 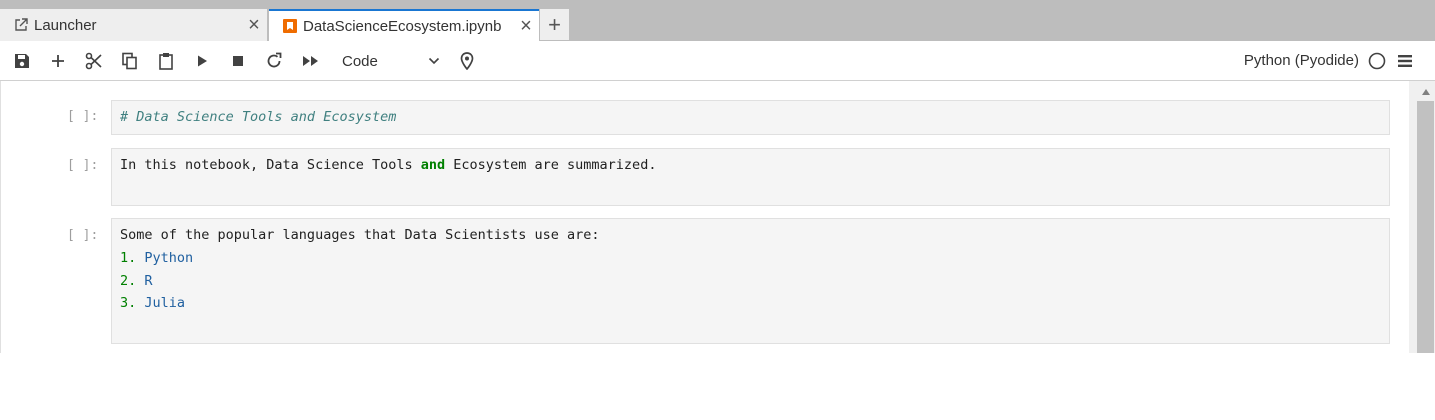 What do you see at coordinates (130, 61) in the screenshot?
I see `copy-icon` at bounding box center [130, 61].